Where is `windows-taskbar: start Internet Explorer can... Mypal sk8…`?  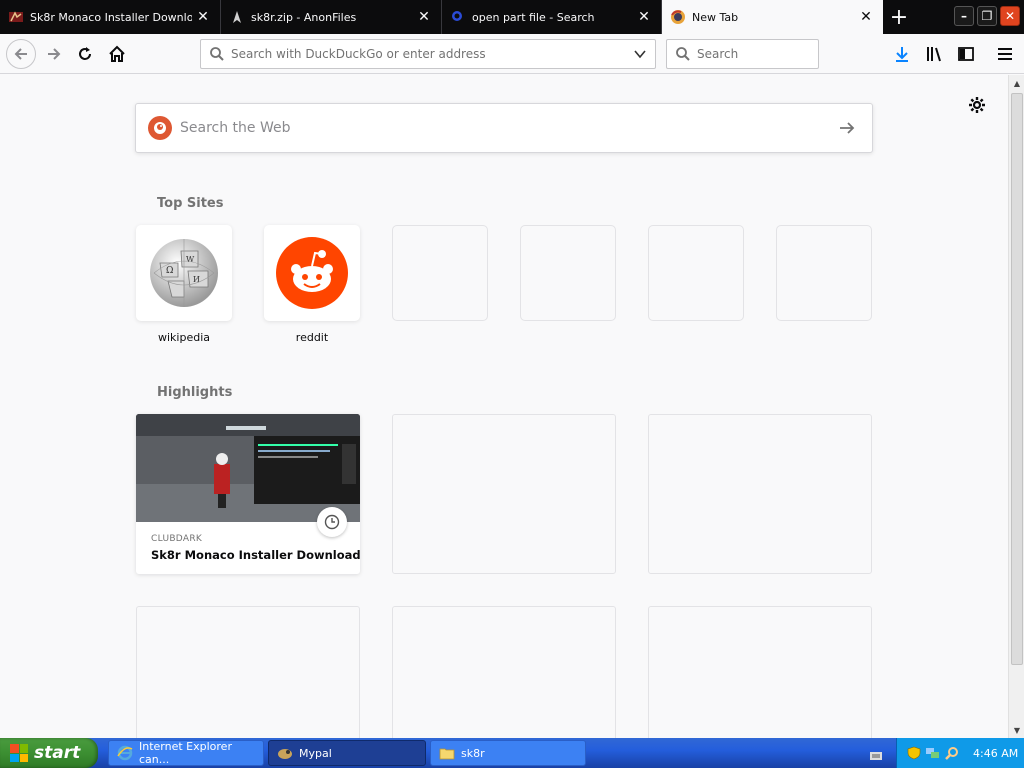
windows-taskbar: start Internet Explorer can... Mypal sk8… is located at coordinates (512, 753).